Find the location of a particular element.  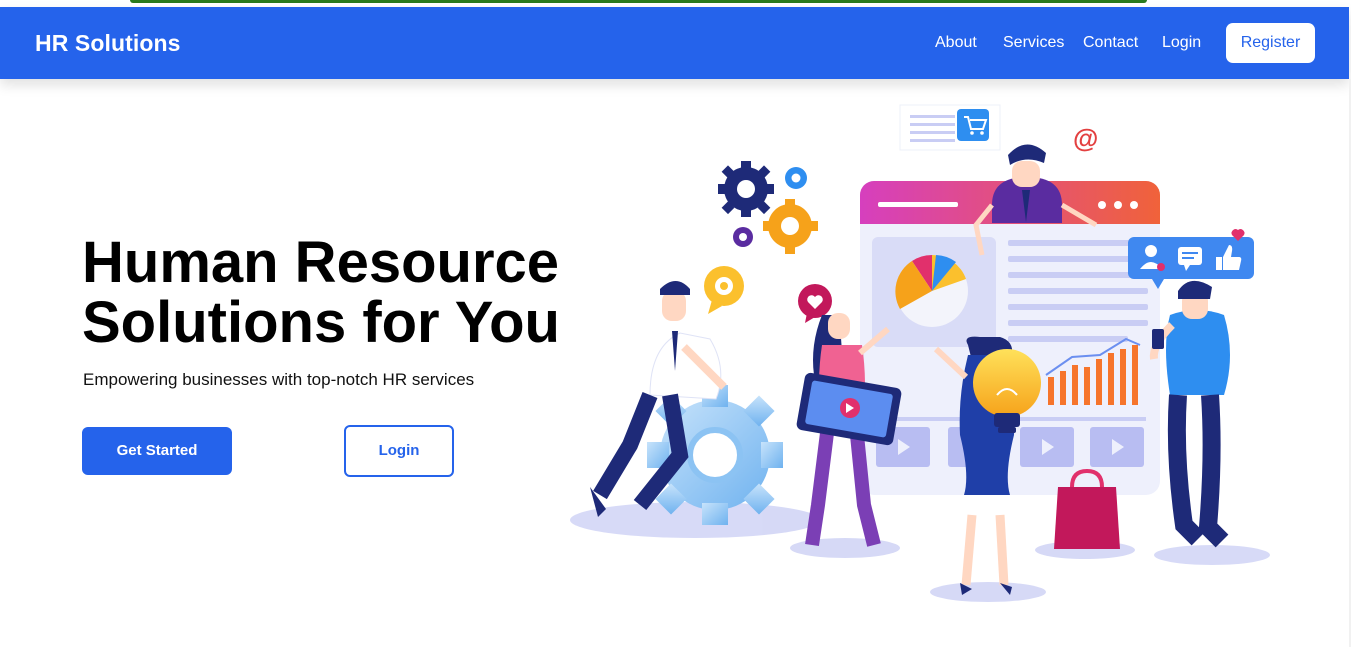

hero-title: Human Resource Solutions for You is located at coordinates (321, 293).